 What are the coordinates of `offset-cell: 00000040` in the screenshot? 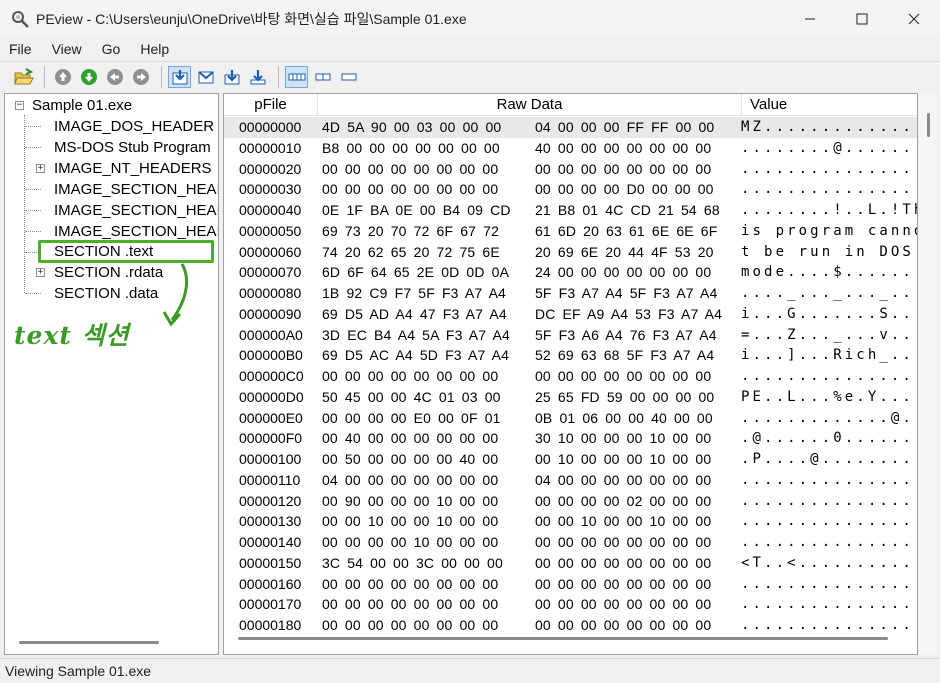 It's located at (270, 210).